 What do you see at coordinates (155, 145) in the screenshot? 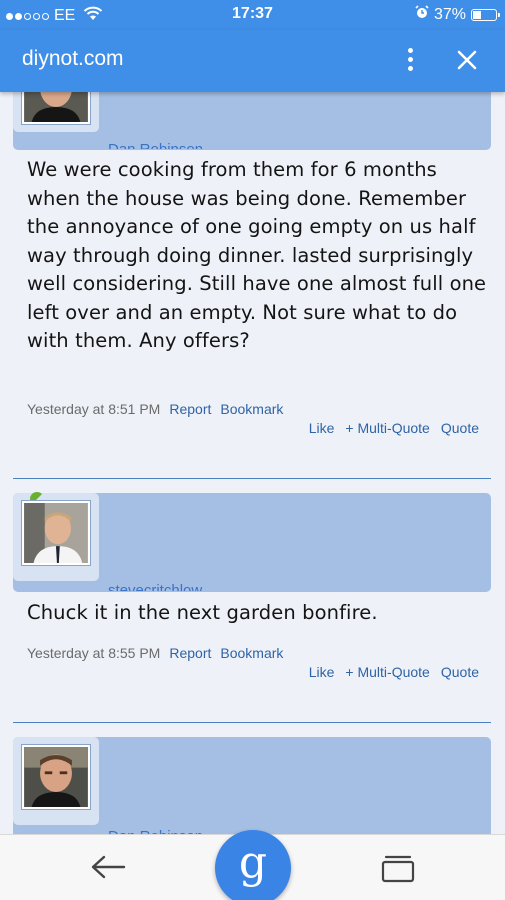
I see `post-1-username: Dan Robinson` at bounding box center [155, 145].